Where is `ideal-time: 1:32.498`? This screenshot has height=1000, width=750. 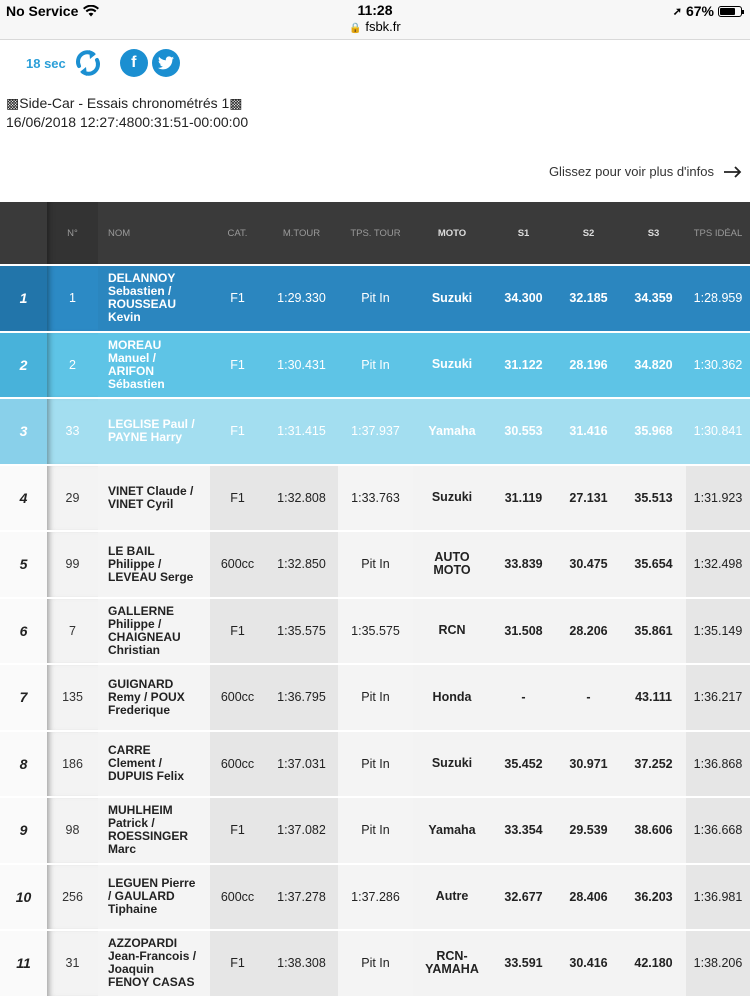 ideal-time: 1:32.498 is located at coordinates (718, 564).